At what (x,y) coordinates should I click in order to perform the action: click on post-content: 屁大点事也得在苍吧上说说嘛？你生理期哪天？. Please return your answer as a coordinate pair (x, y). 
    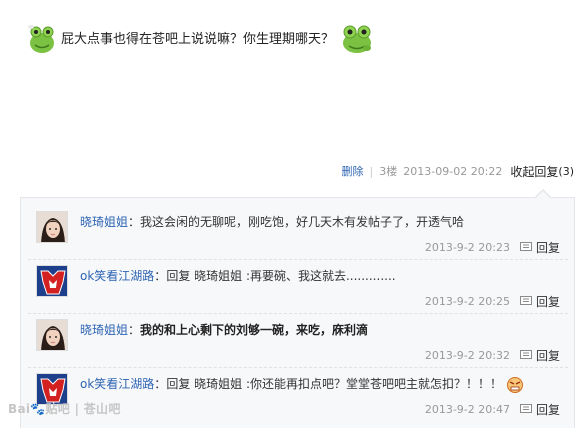
    Looking at the image, I should click on (217, 37).